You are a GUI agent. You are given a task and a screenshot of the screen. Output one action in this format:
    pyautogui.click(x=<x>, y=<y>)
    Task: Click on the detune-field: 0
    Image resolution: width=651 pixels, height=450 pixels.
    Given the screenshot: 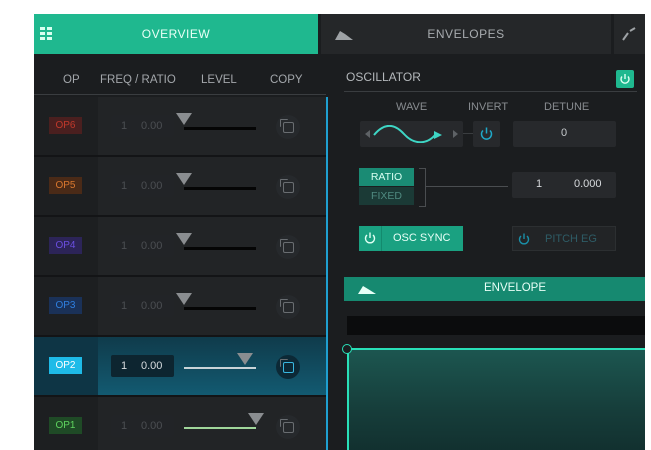 What is the action you would take?
    pyautogui.click(x=564, y=134)
    